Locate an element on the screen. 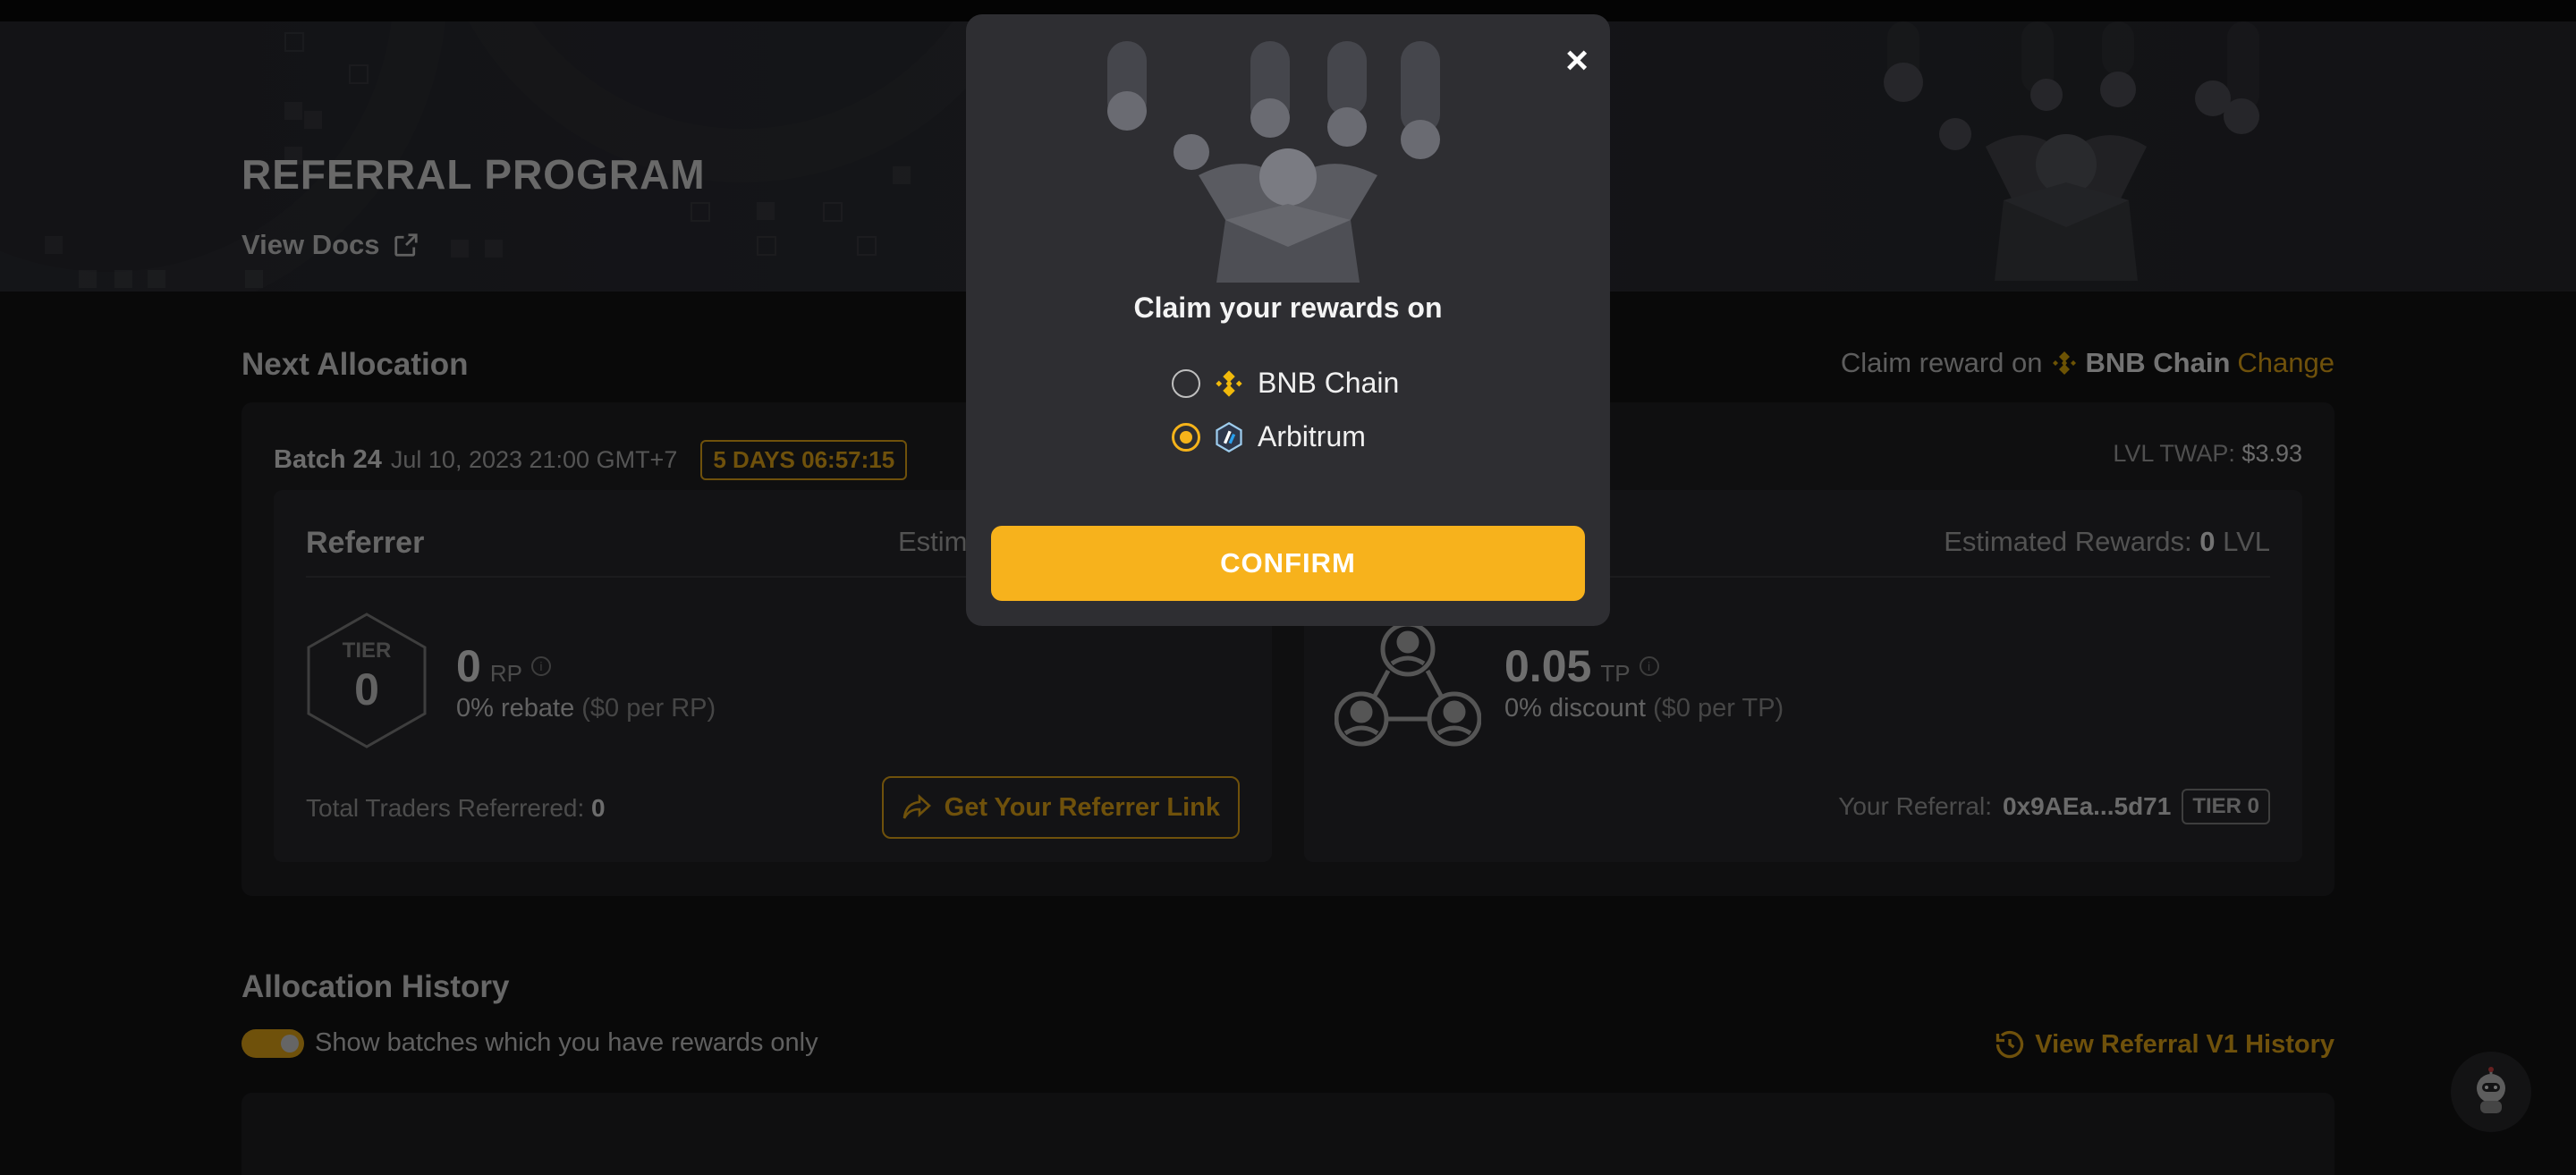 This screenshot has width=2576, height=1175. referral-network-icon is located at coordinates (1408, 684).